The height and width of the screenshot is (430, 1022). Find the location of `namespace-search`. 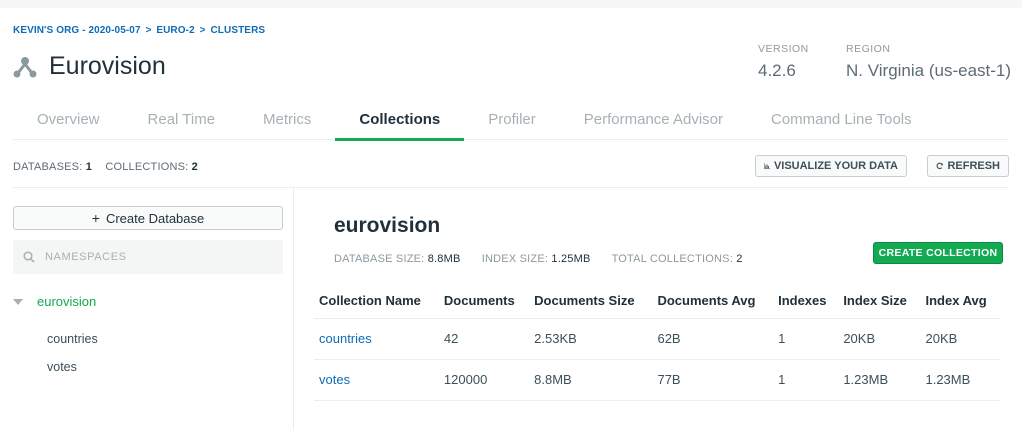

namespace-search is located at coordinates (148, 257).